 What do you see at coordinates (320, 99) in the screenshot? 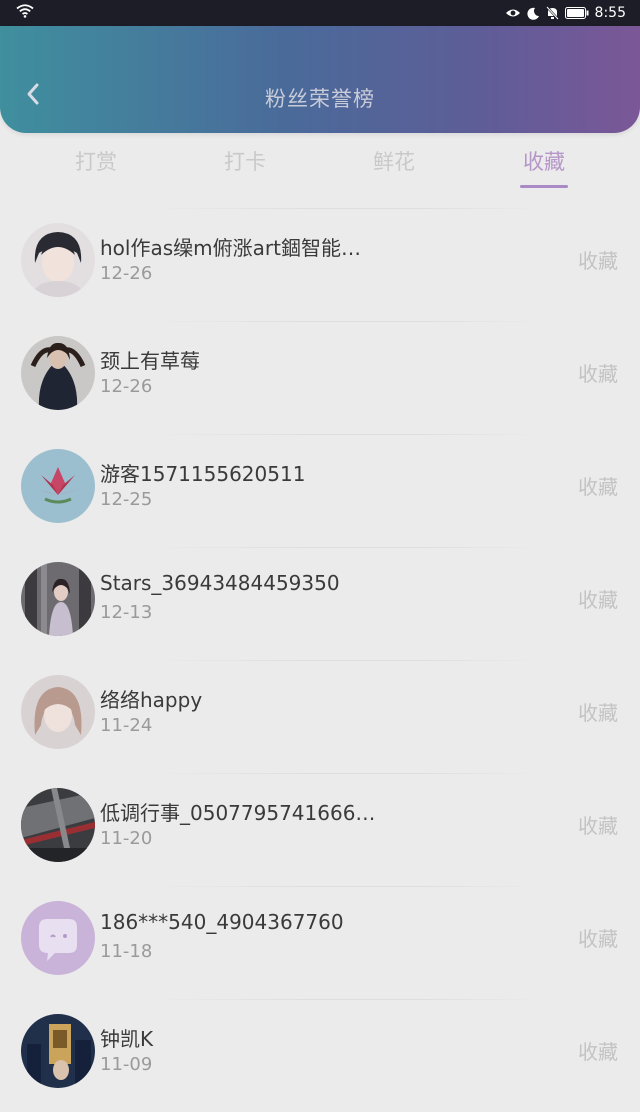
I see `page-title: 粉丝荣誉榜` at bounding box center [320, 99].